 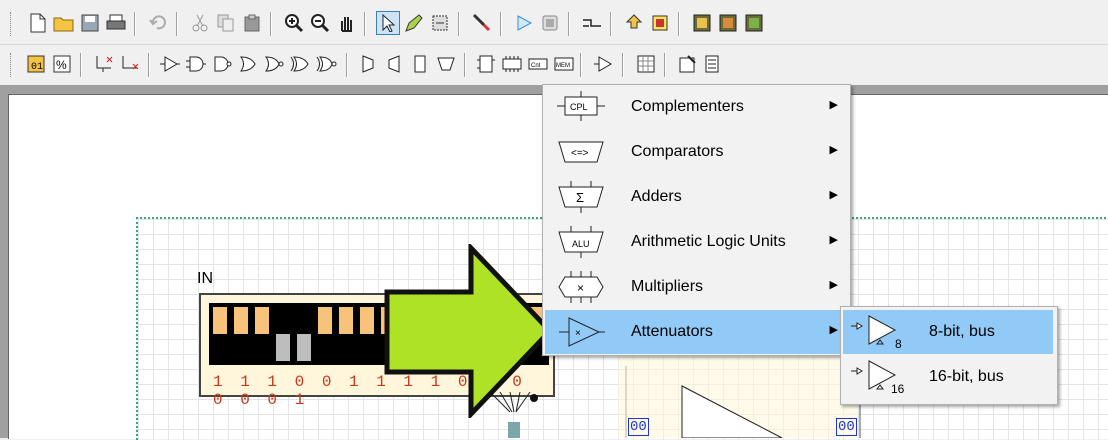 I want to click on cut-icon, so click(x=200, y=23).